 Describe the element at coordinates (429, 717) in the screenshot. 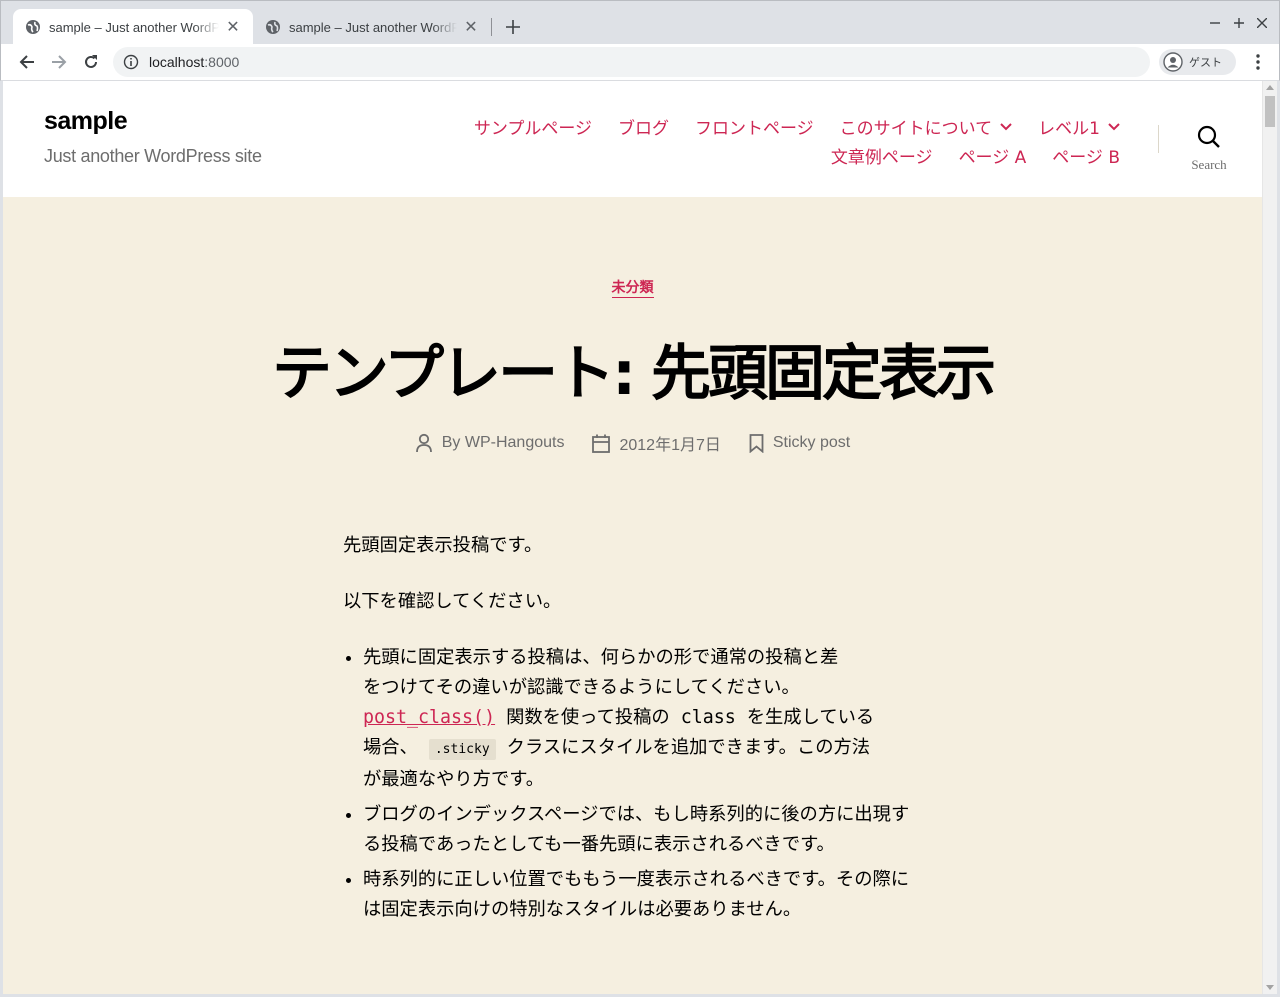

I see `post-class-link: post_class()` at that location.